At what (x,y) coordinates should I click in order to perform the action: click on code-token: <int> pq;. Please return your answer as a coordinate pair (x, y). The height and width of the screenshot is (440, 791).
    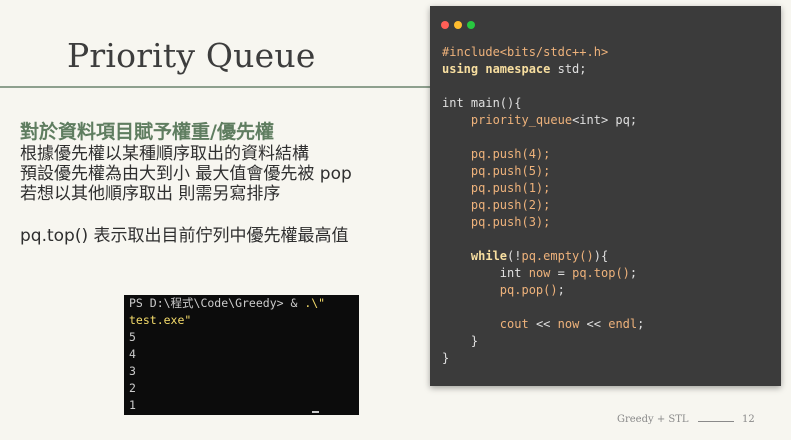
    Looking at the image, I should click on (605, 120).